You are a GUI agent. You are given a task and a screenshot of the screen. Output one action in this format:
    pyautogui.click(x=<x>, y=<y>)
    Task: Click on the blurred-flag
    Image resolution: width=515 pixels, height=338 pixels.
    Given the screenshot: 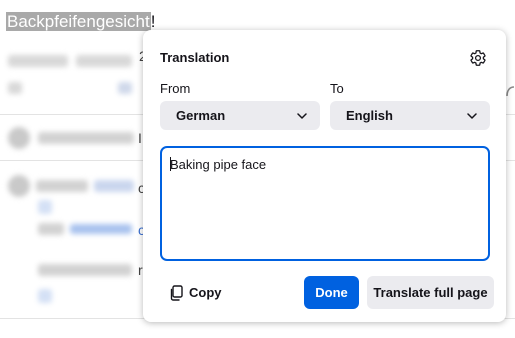 What is the action you would take?
    pyautogui.click(x=45, y=207)
    